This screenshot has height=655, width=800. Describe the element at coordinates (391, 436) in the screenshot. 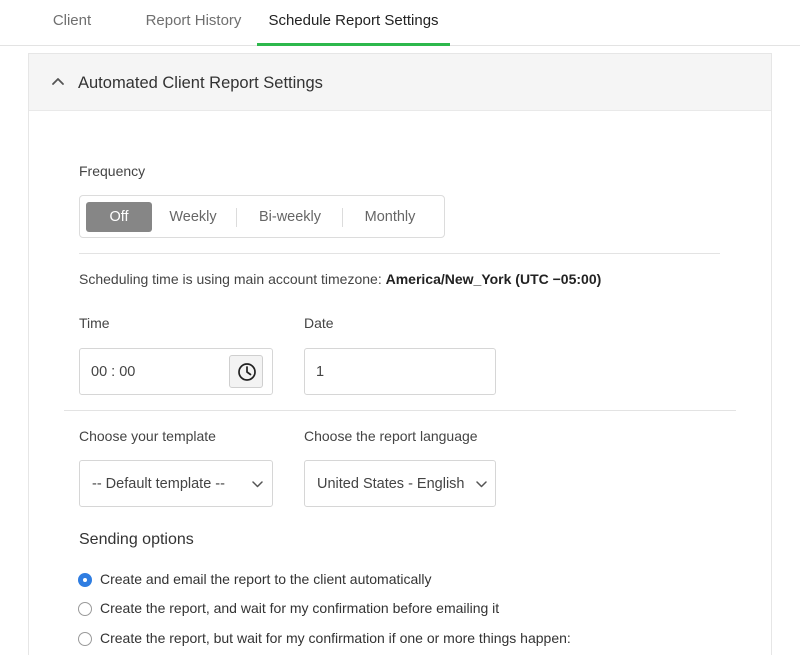

I see `language-label: Choose the report language` at that location.